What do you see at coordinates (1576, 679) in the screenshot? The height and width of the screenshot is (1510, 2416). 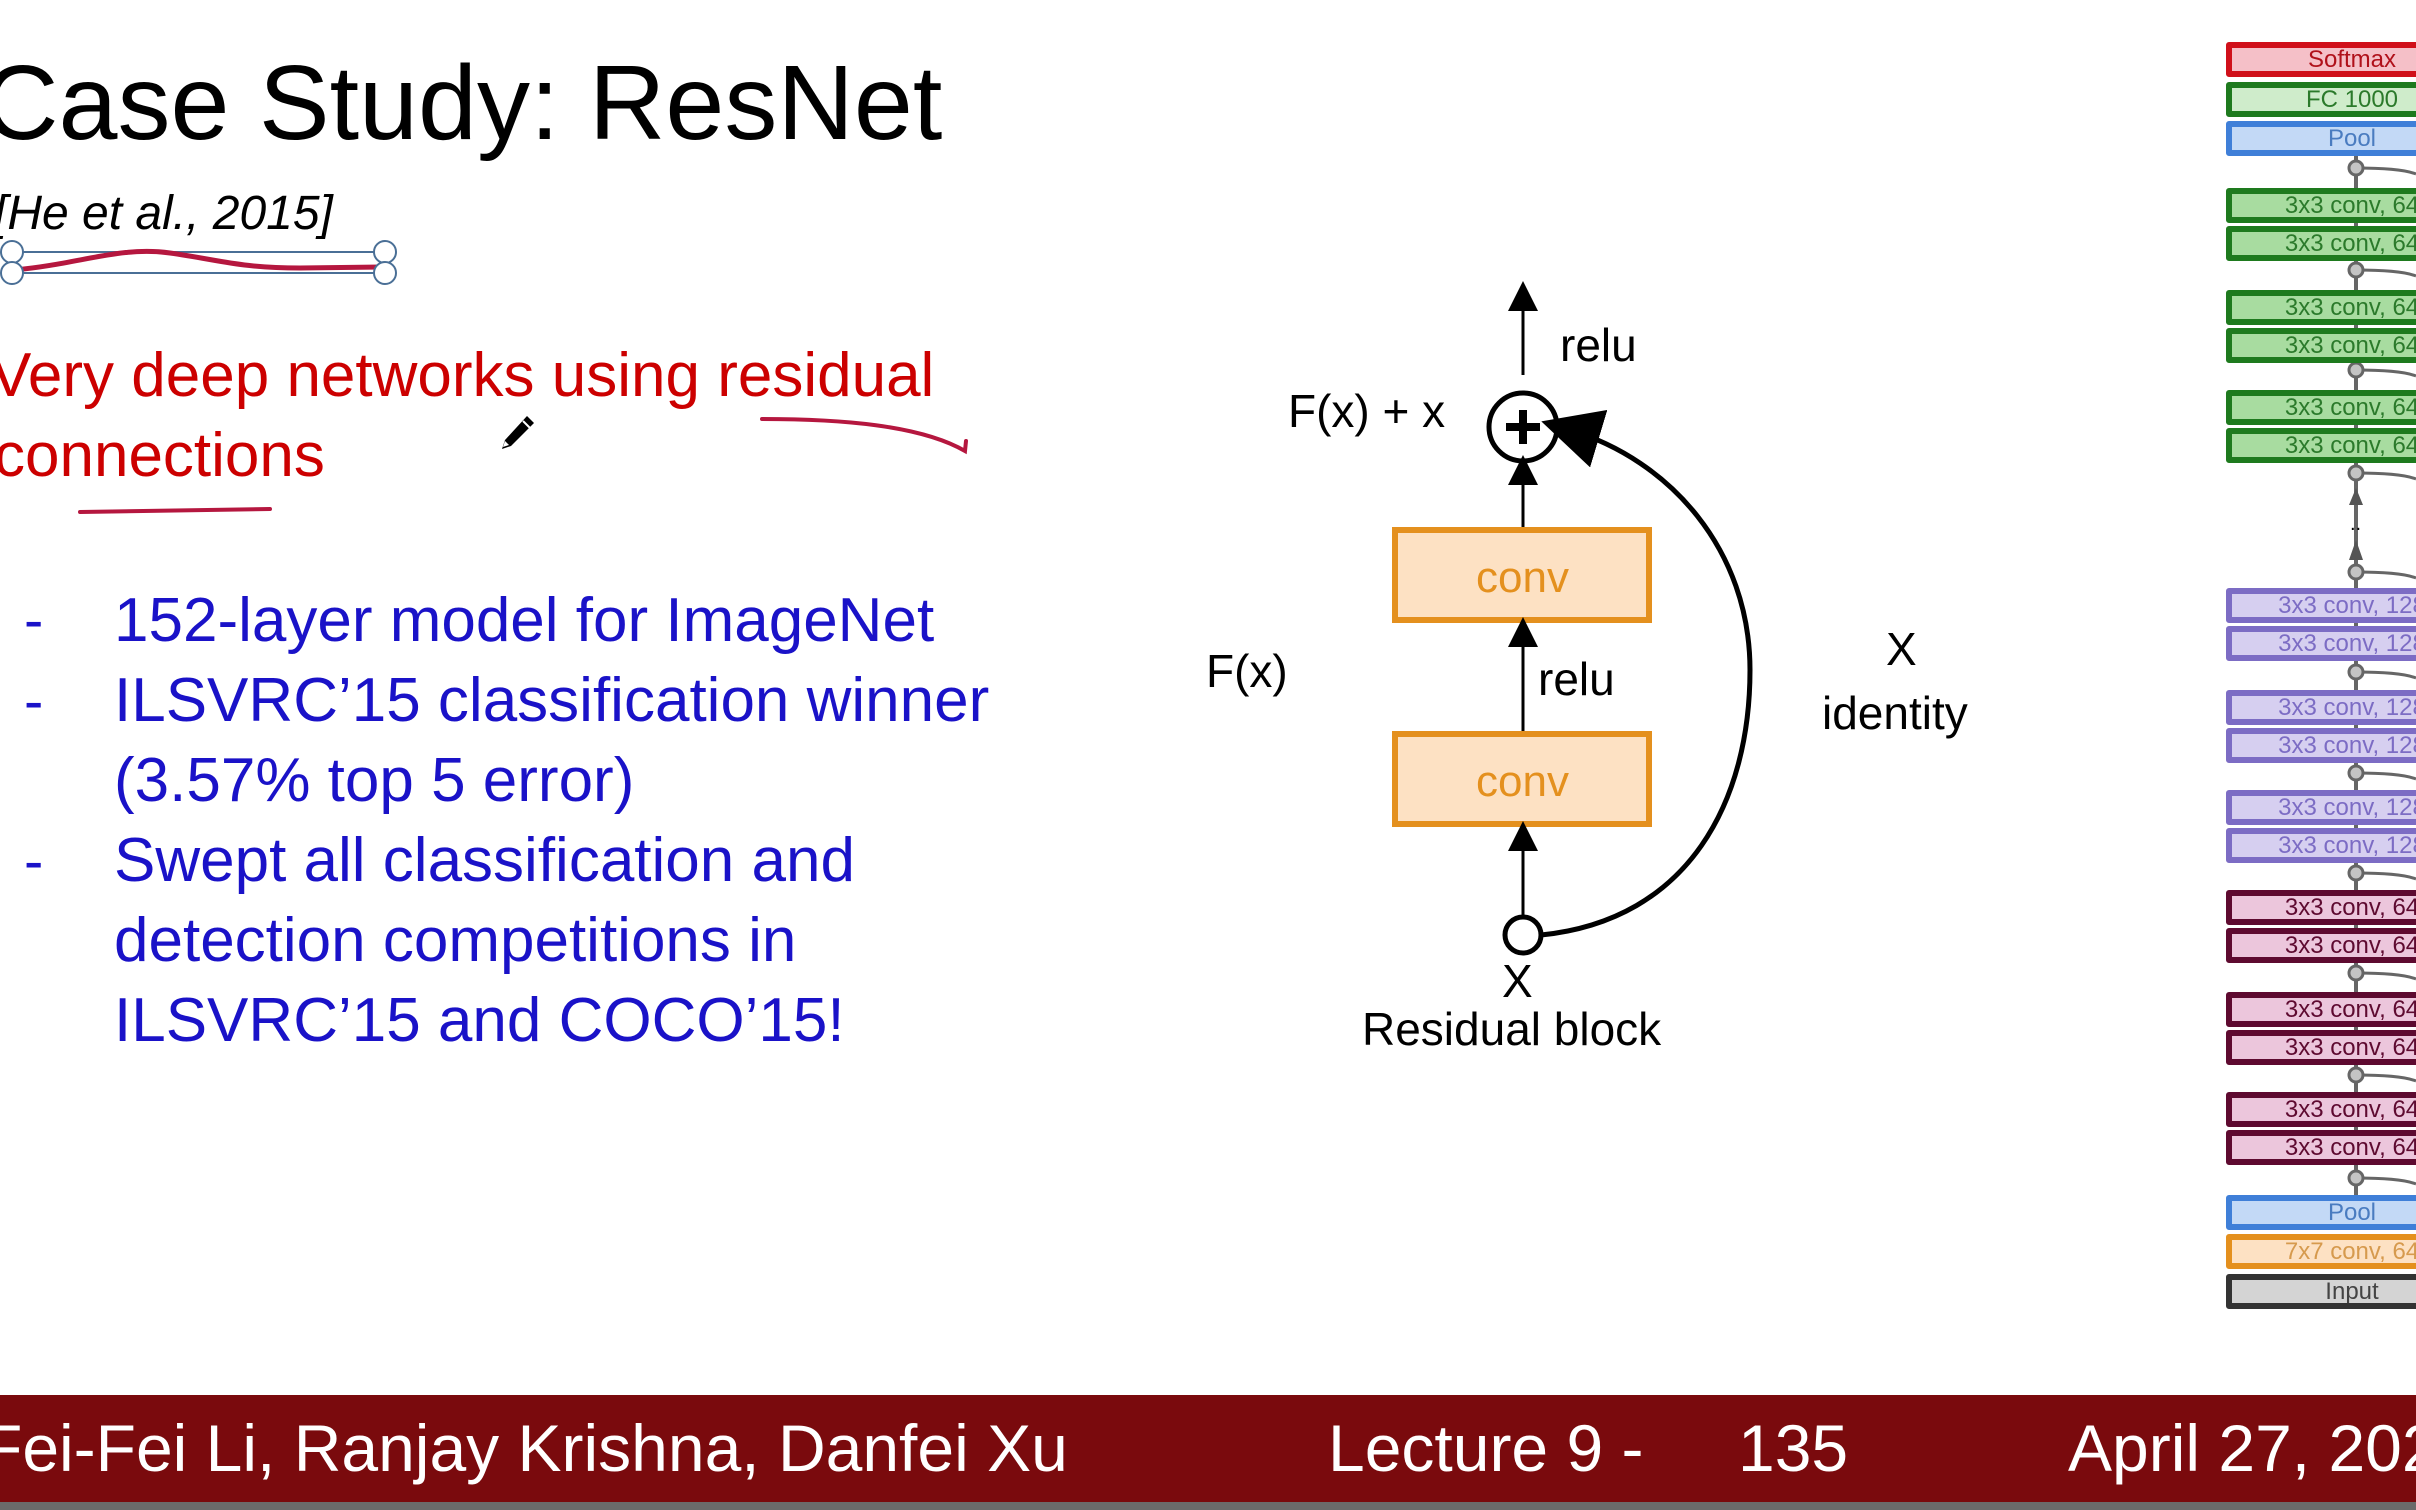 I see `inner-relu-label: relu` at bounding box center [1576, 679].